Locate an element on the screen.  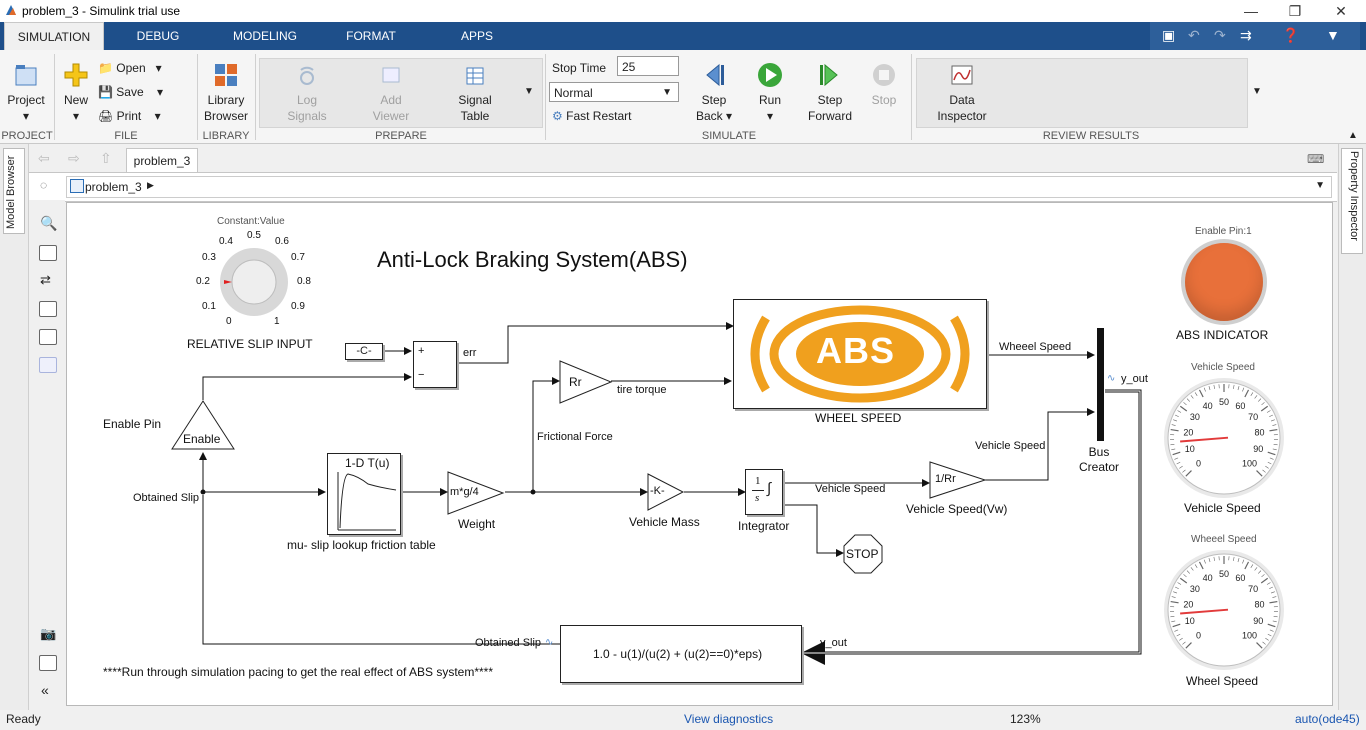
print-button: 🖨 Print ▾ is located at coordinates (129, 116).